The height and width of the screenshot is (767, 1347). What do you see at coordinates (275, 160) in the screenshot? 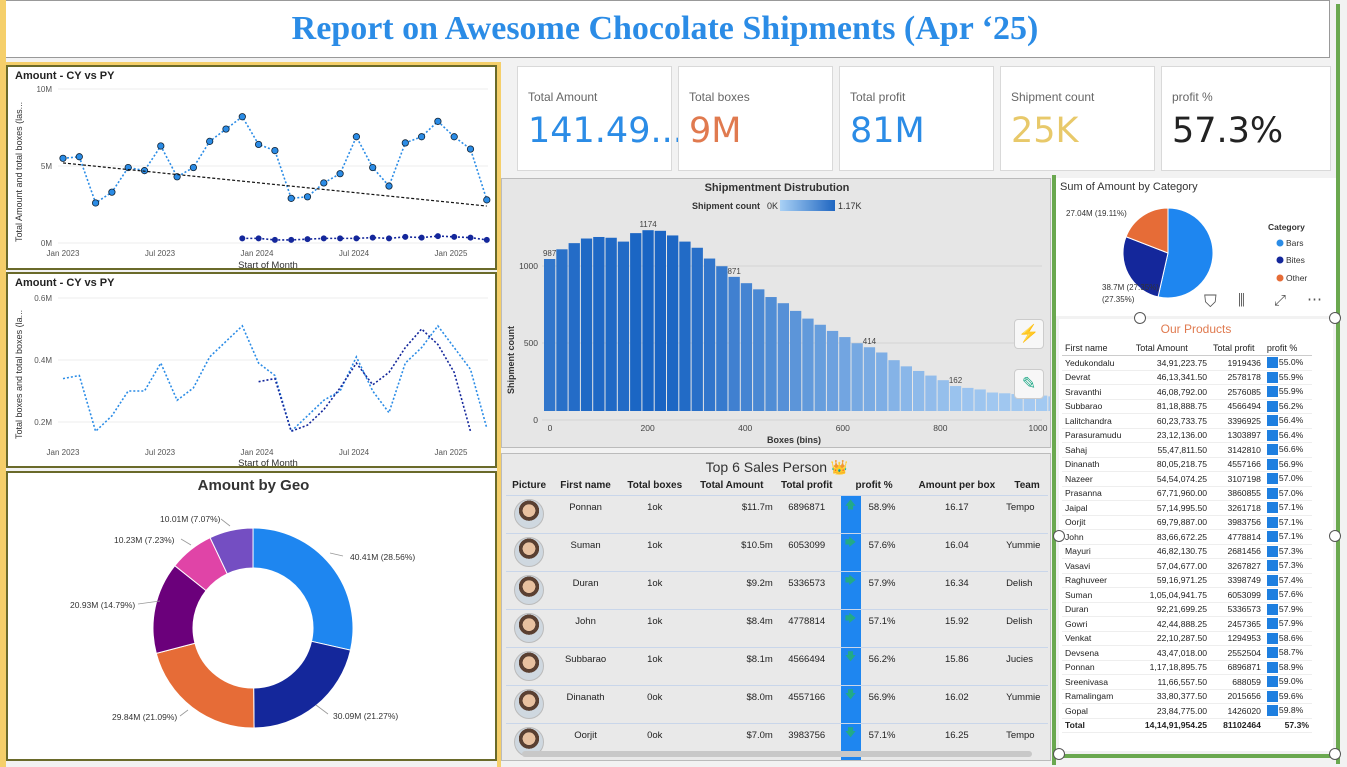
I see `series-cy-line` at bounding box center [275, 160].